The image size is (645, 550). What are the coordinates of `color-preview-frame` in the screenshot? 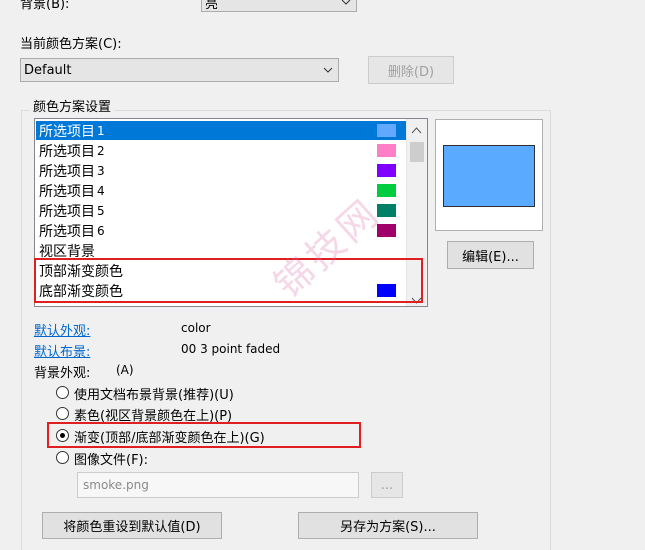 It's located at (489, 175).